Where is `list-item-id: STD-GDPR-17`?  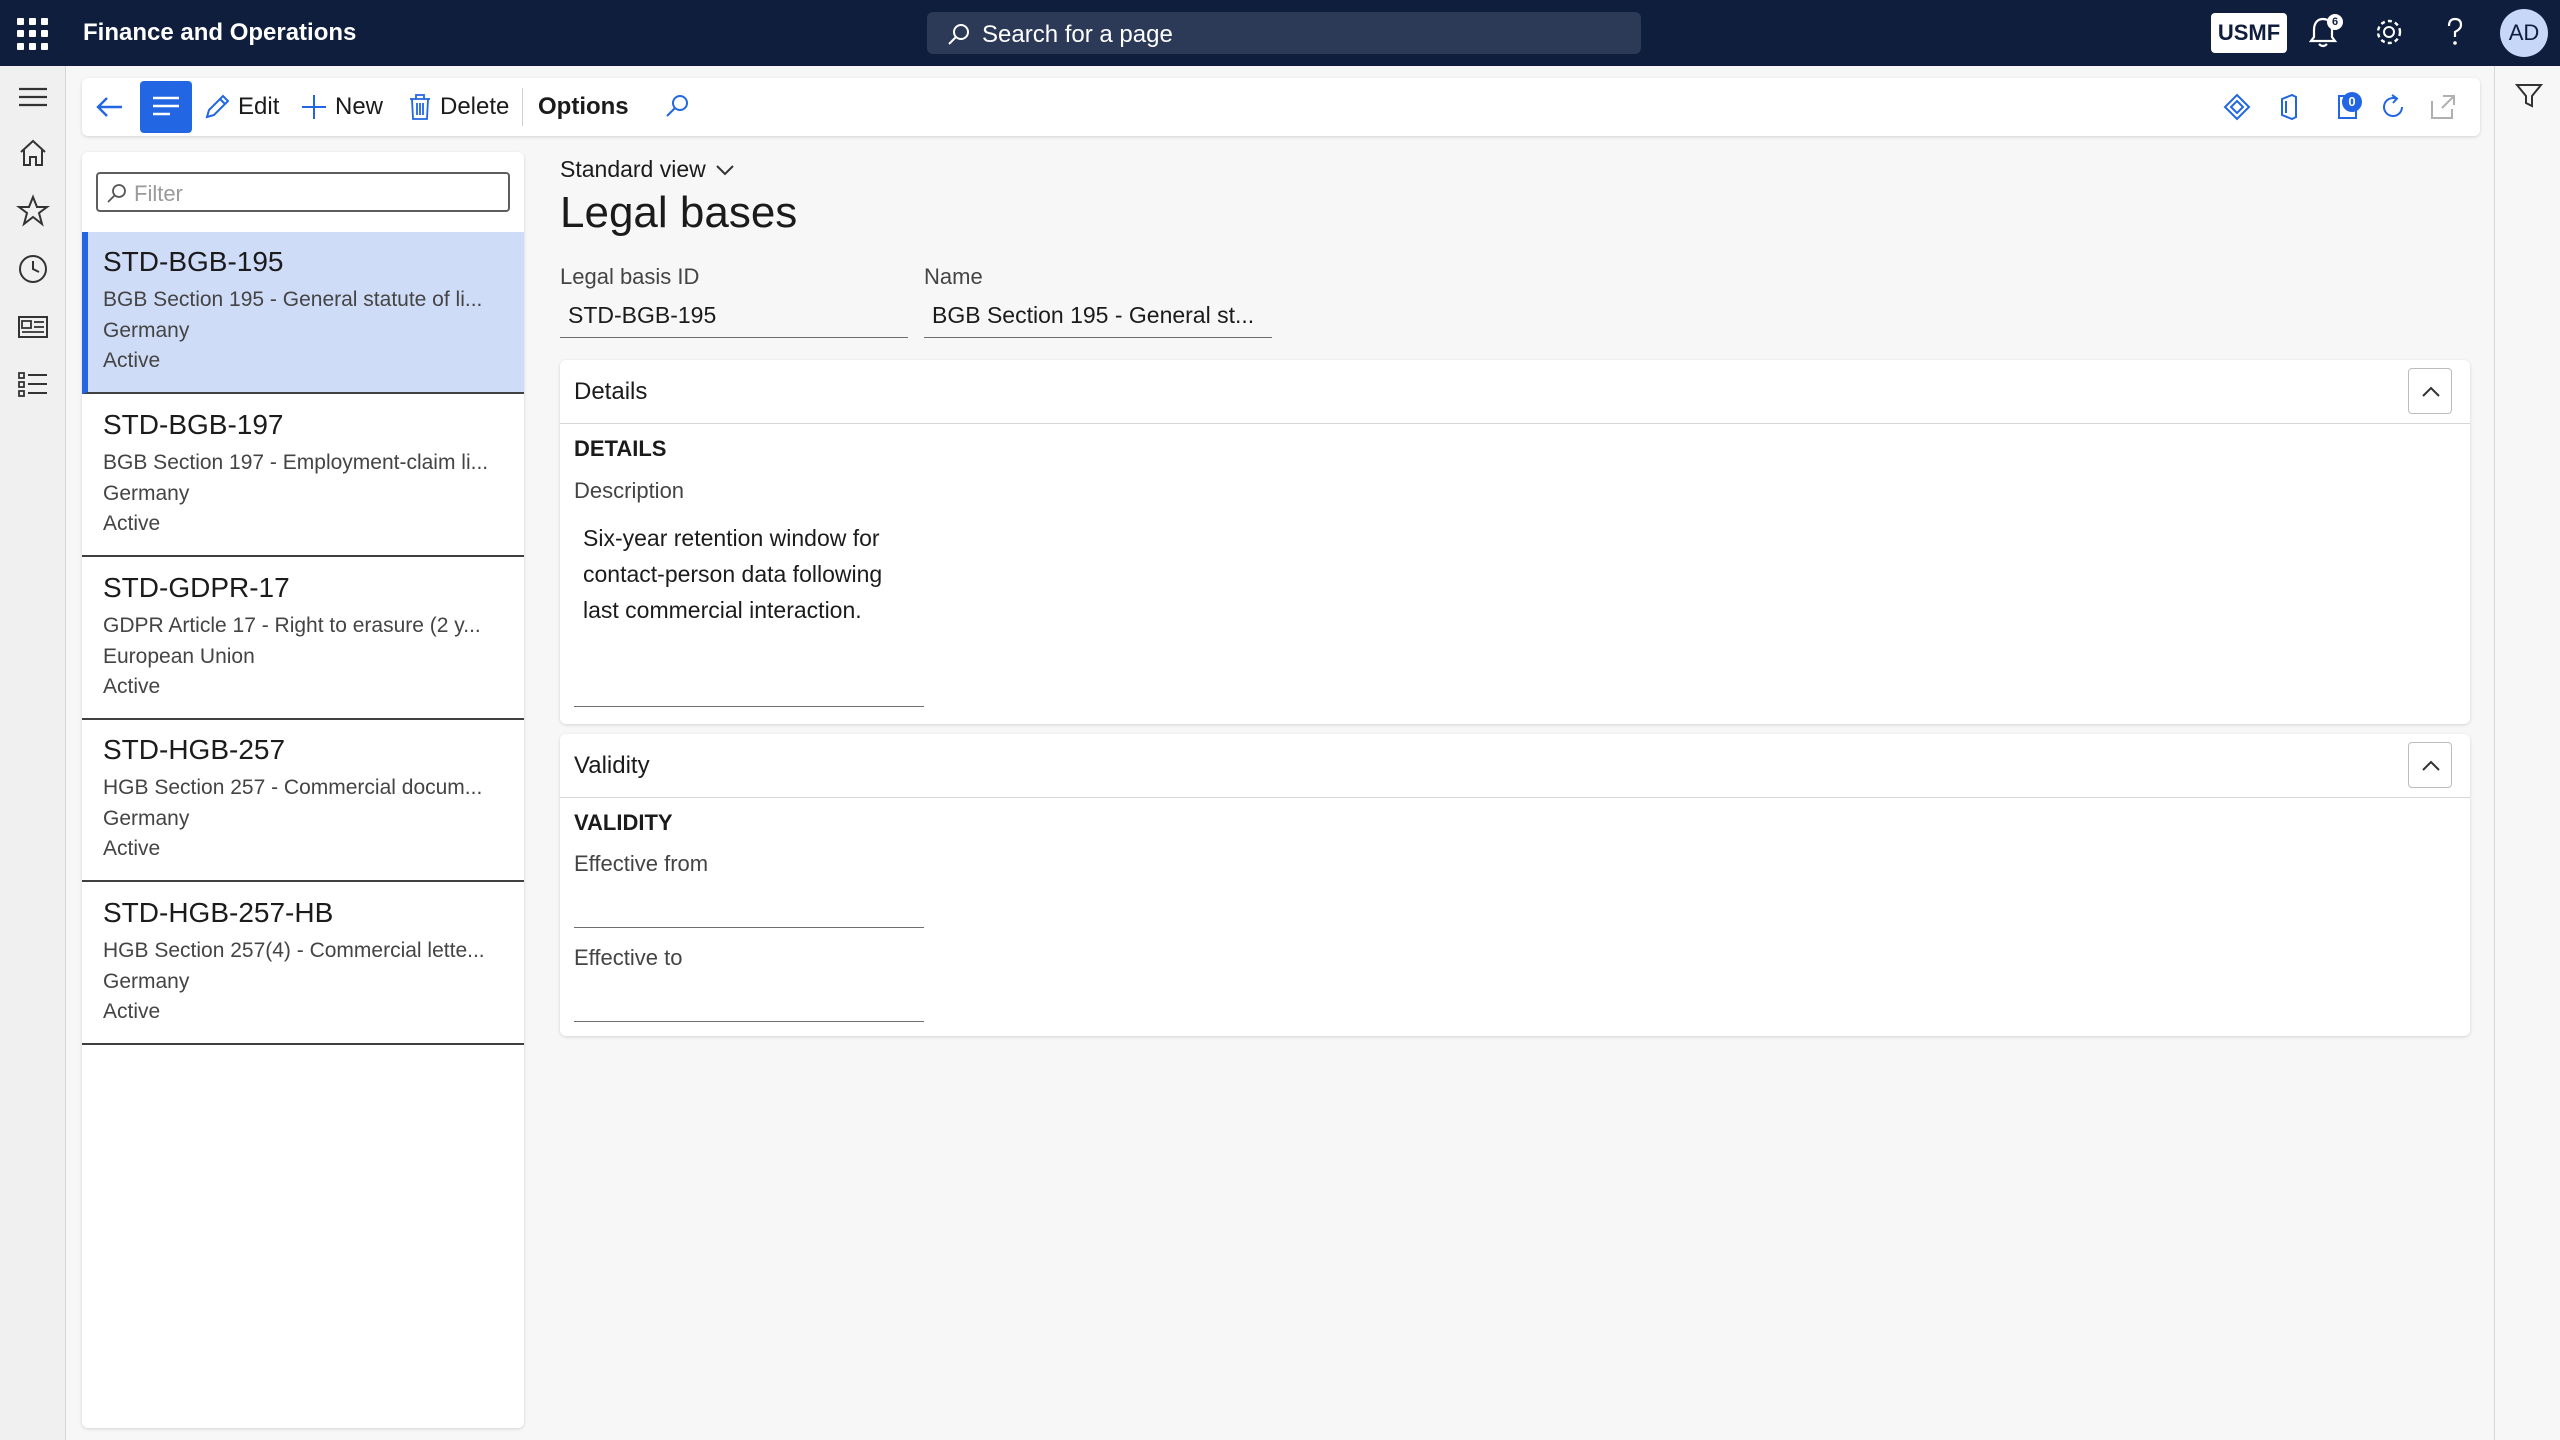 list-item-id: STD-GDPR-17 is located at coordinates (196, 587).